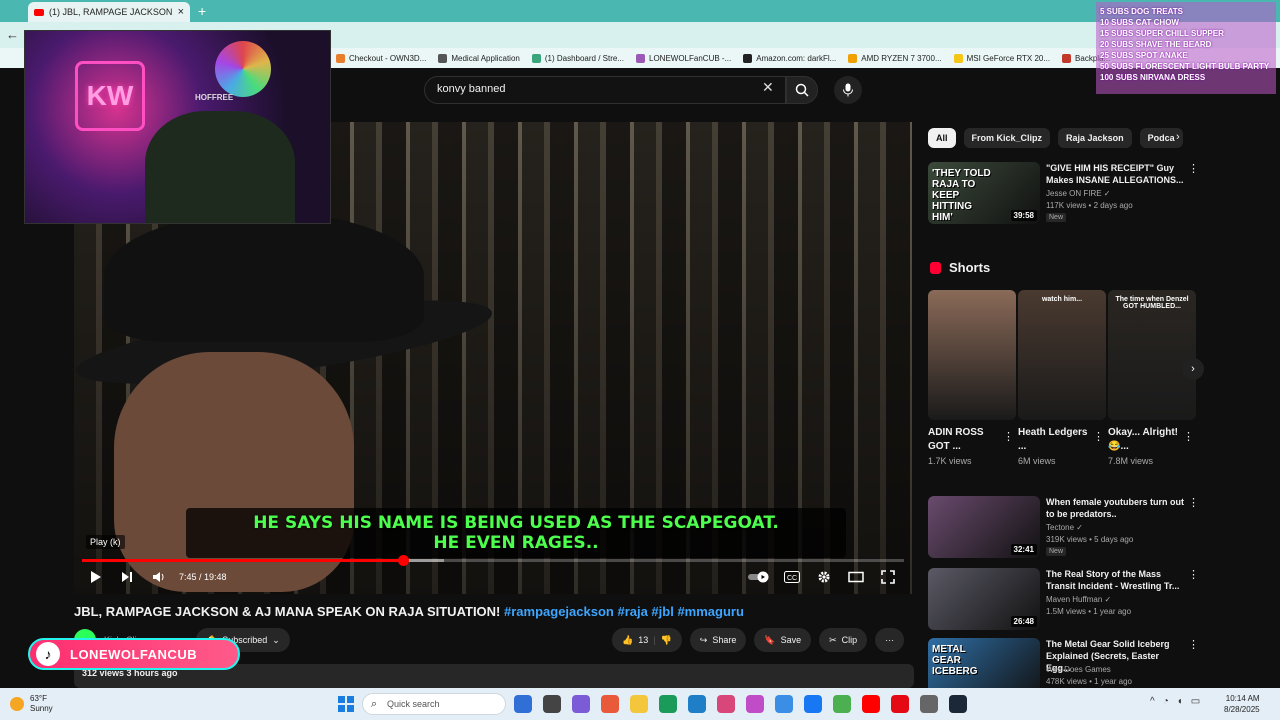  I want to click on video-thumbnail: 26:48, so click(984, 599).